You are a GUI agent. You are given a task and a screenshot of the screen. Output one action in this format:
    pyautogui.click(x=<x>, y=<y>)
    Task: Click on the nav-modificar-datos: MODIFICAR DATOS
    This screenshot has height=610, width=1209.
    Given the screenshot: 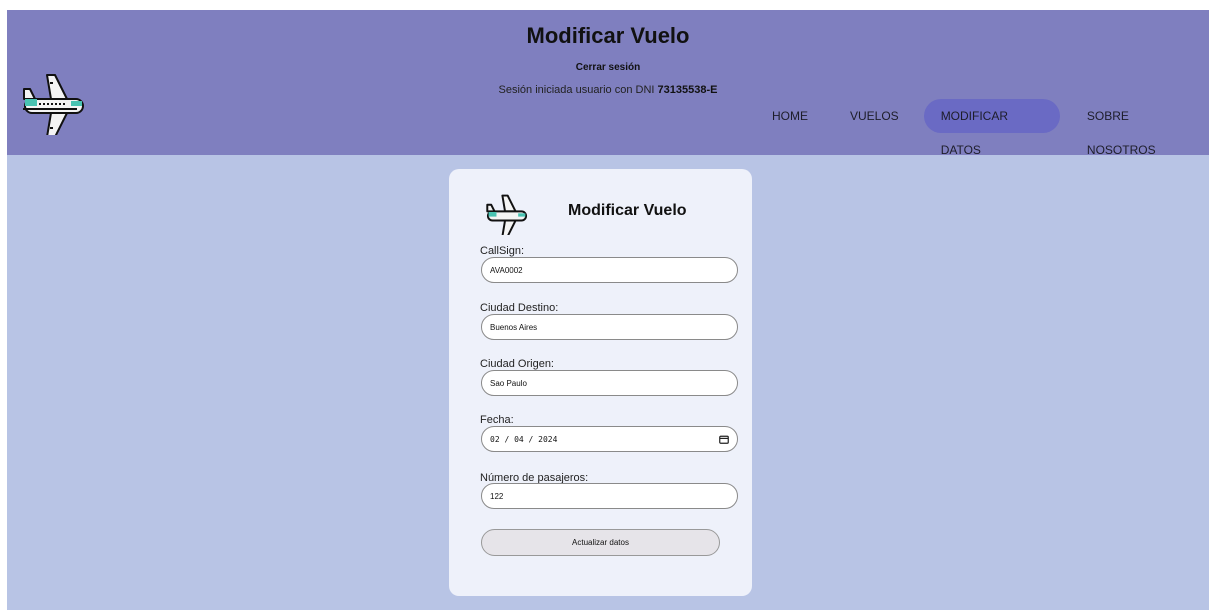 What is the action you would take?
    pyautogui.click(x=991, y=128)
    